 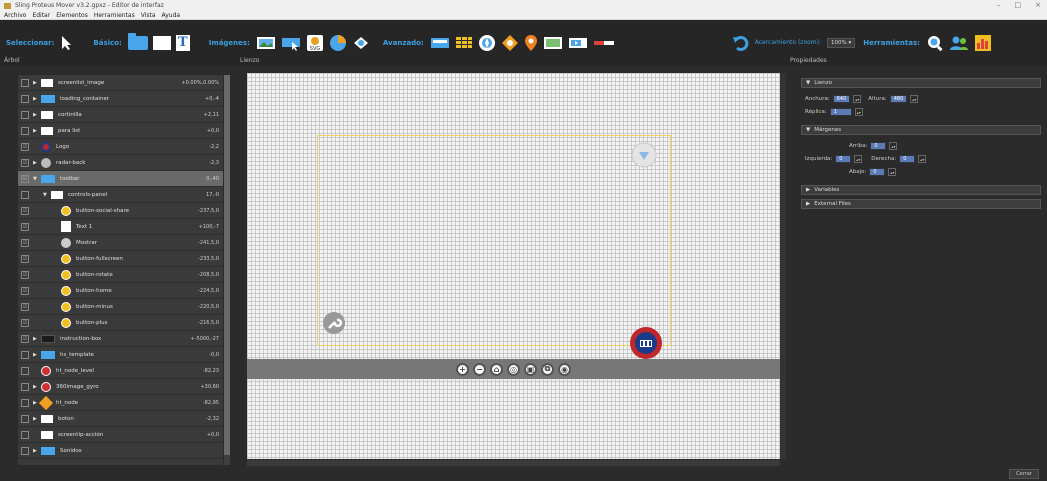 I want to click on zoom-in-button: +, so click(x=462, y=369).